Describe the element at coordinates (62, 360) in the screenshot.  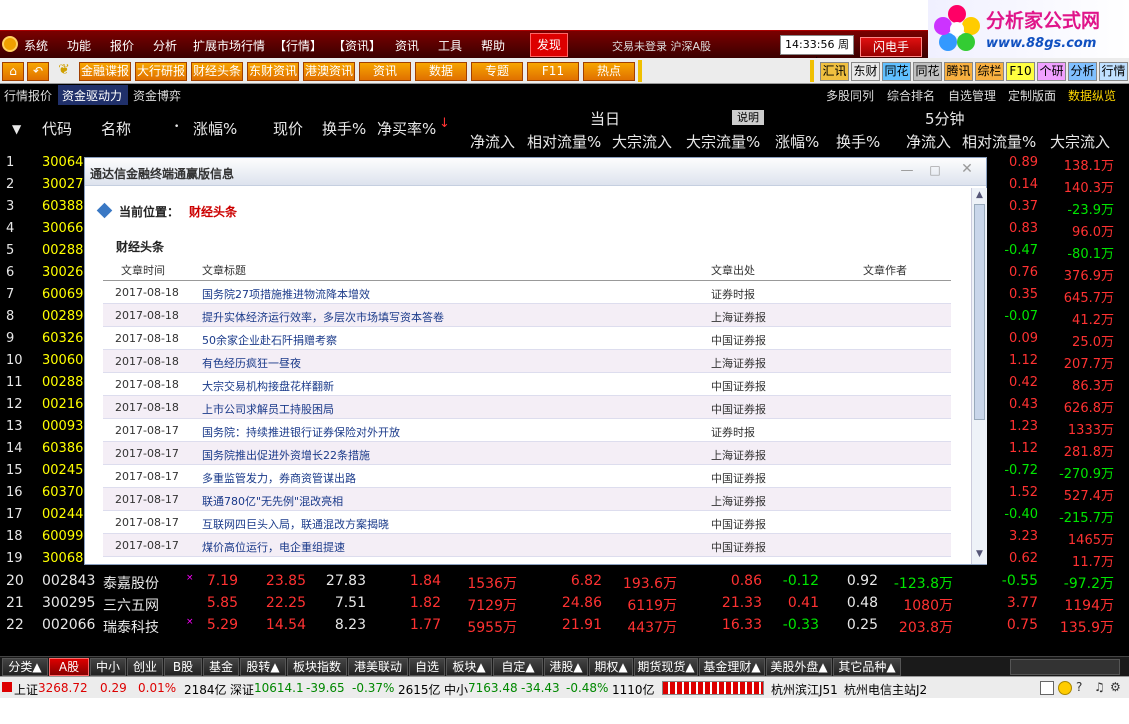
I see `stock-code: 30060` at that location.